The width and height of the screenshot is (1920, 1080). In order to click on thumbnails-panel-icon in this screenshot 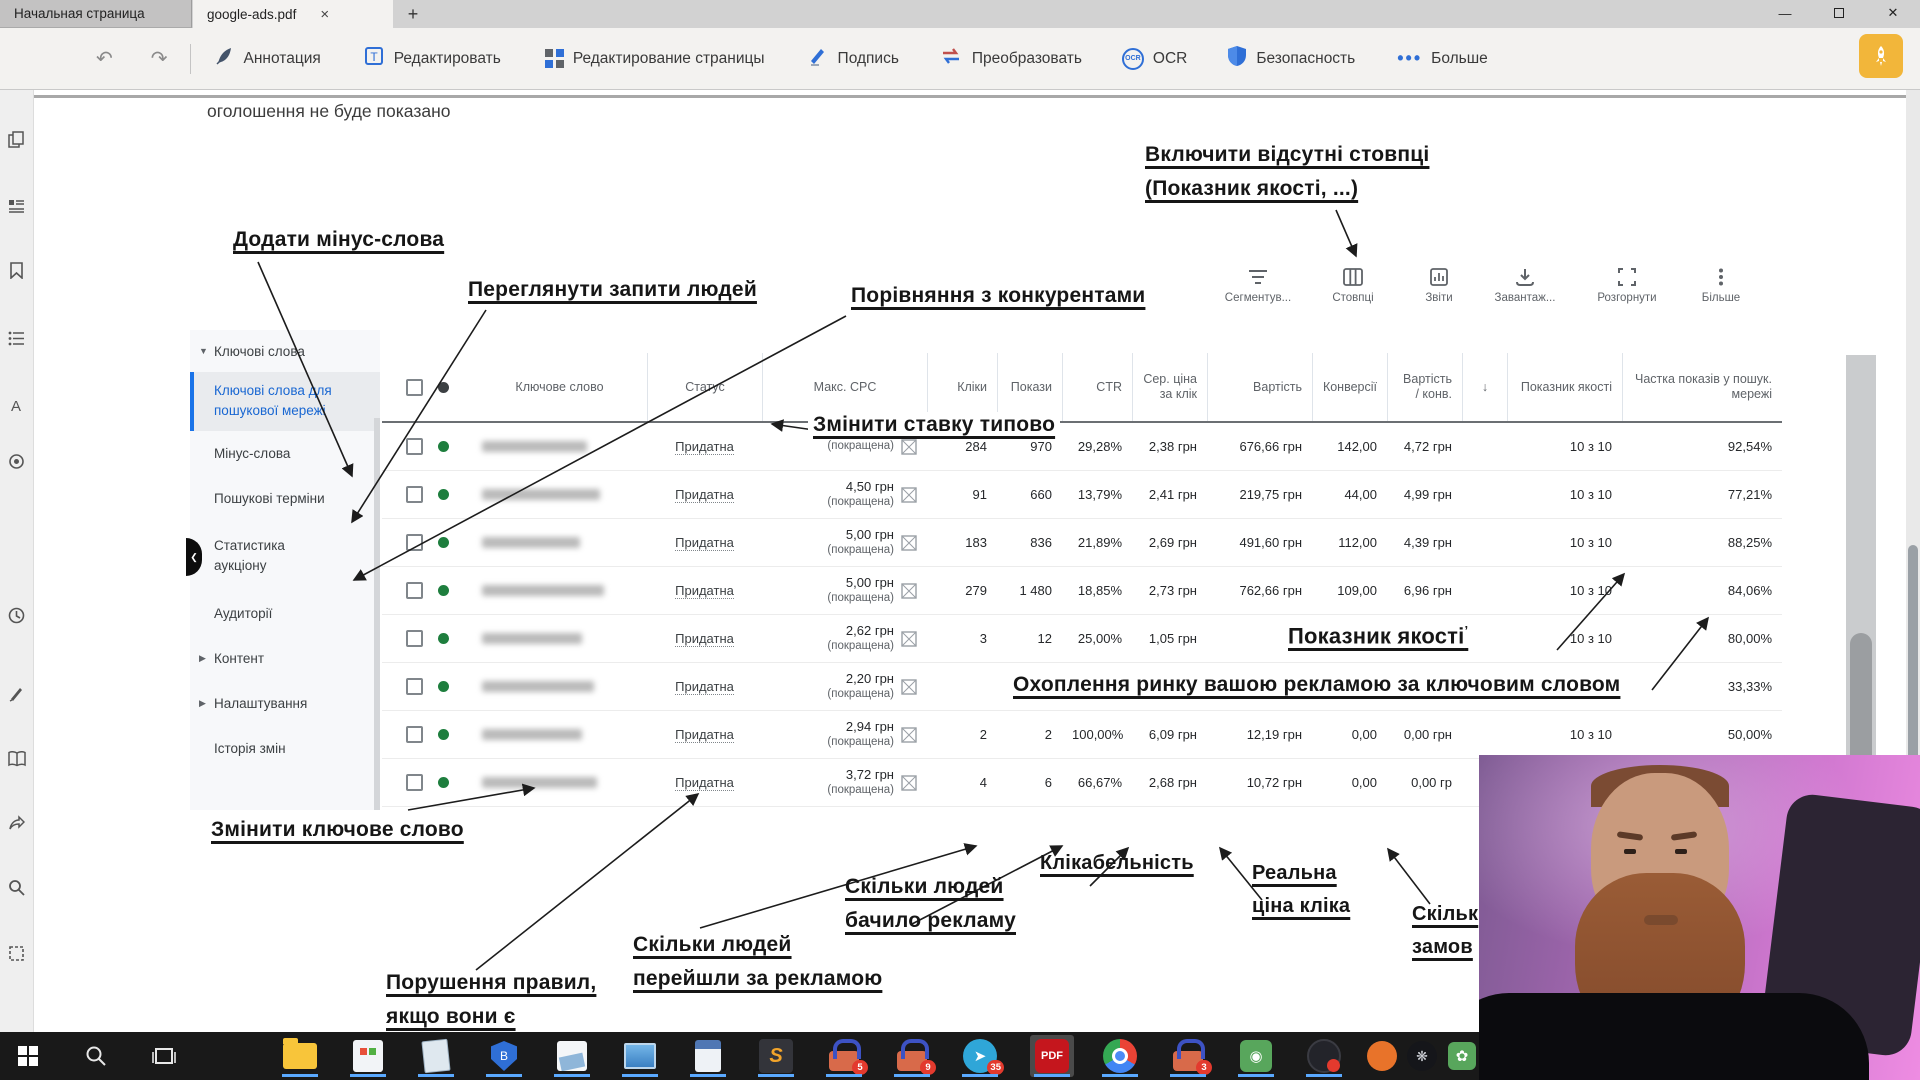, I will do `click(17, 206)`.